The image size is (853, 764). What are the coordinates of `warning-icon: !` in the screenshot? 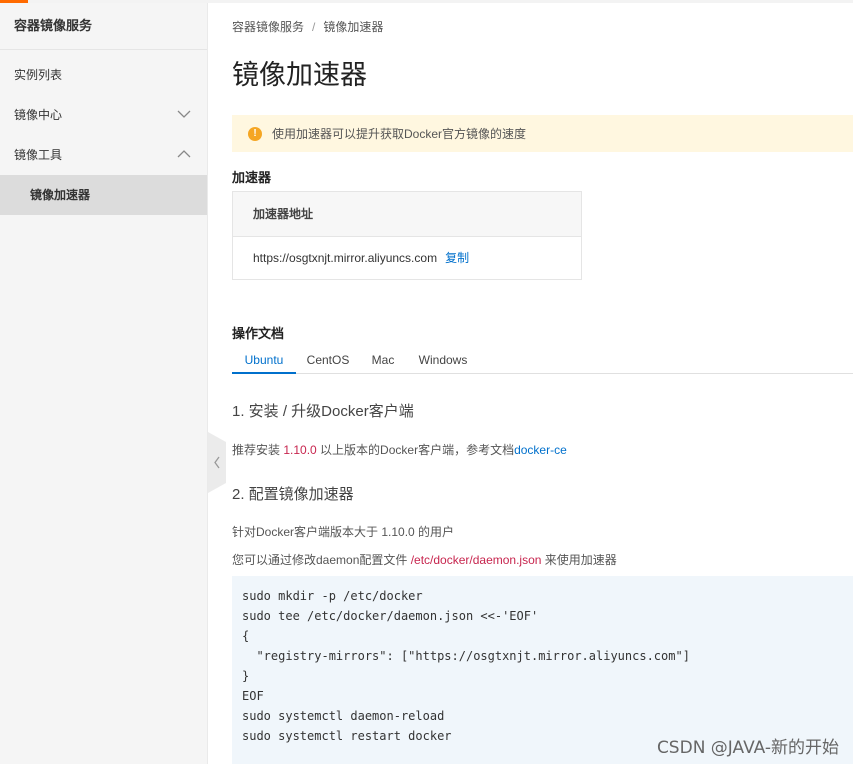 It's located at (255, 133).